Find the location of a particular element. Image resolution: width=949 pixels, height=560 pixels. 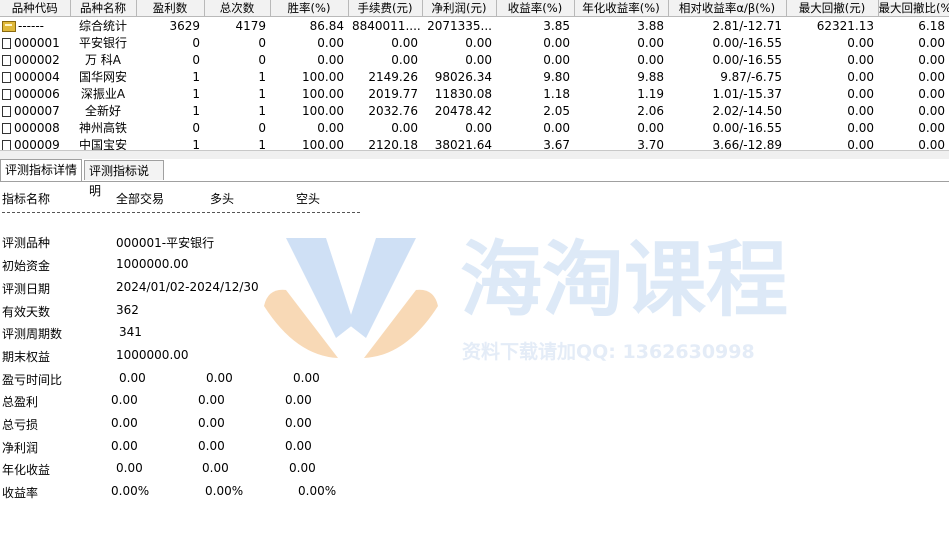

table-cell: 86.84 is located at coordinates (326, 25).